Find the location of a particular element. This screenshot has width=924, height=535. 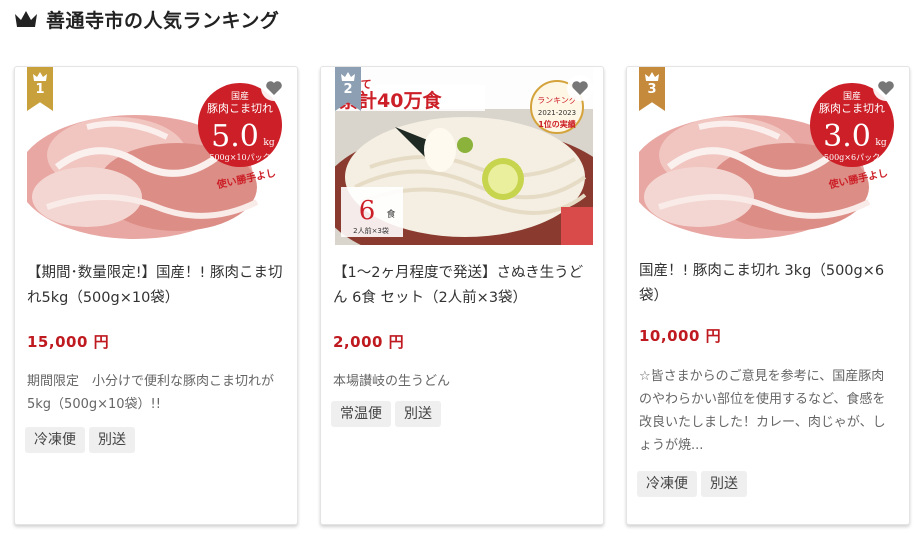

badge-sub: 500g×10パック is located at coordinates (239, 157).